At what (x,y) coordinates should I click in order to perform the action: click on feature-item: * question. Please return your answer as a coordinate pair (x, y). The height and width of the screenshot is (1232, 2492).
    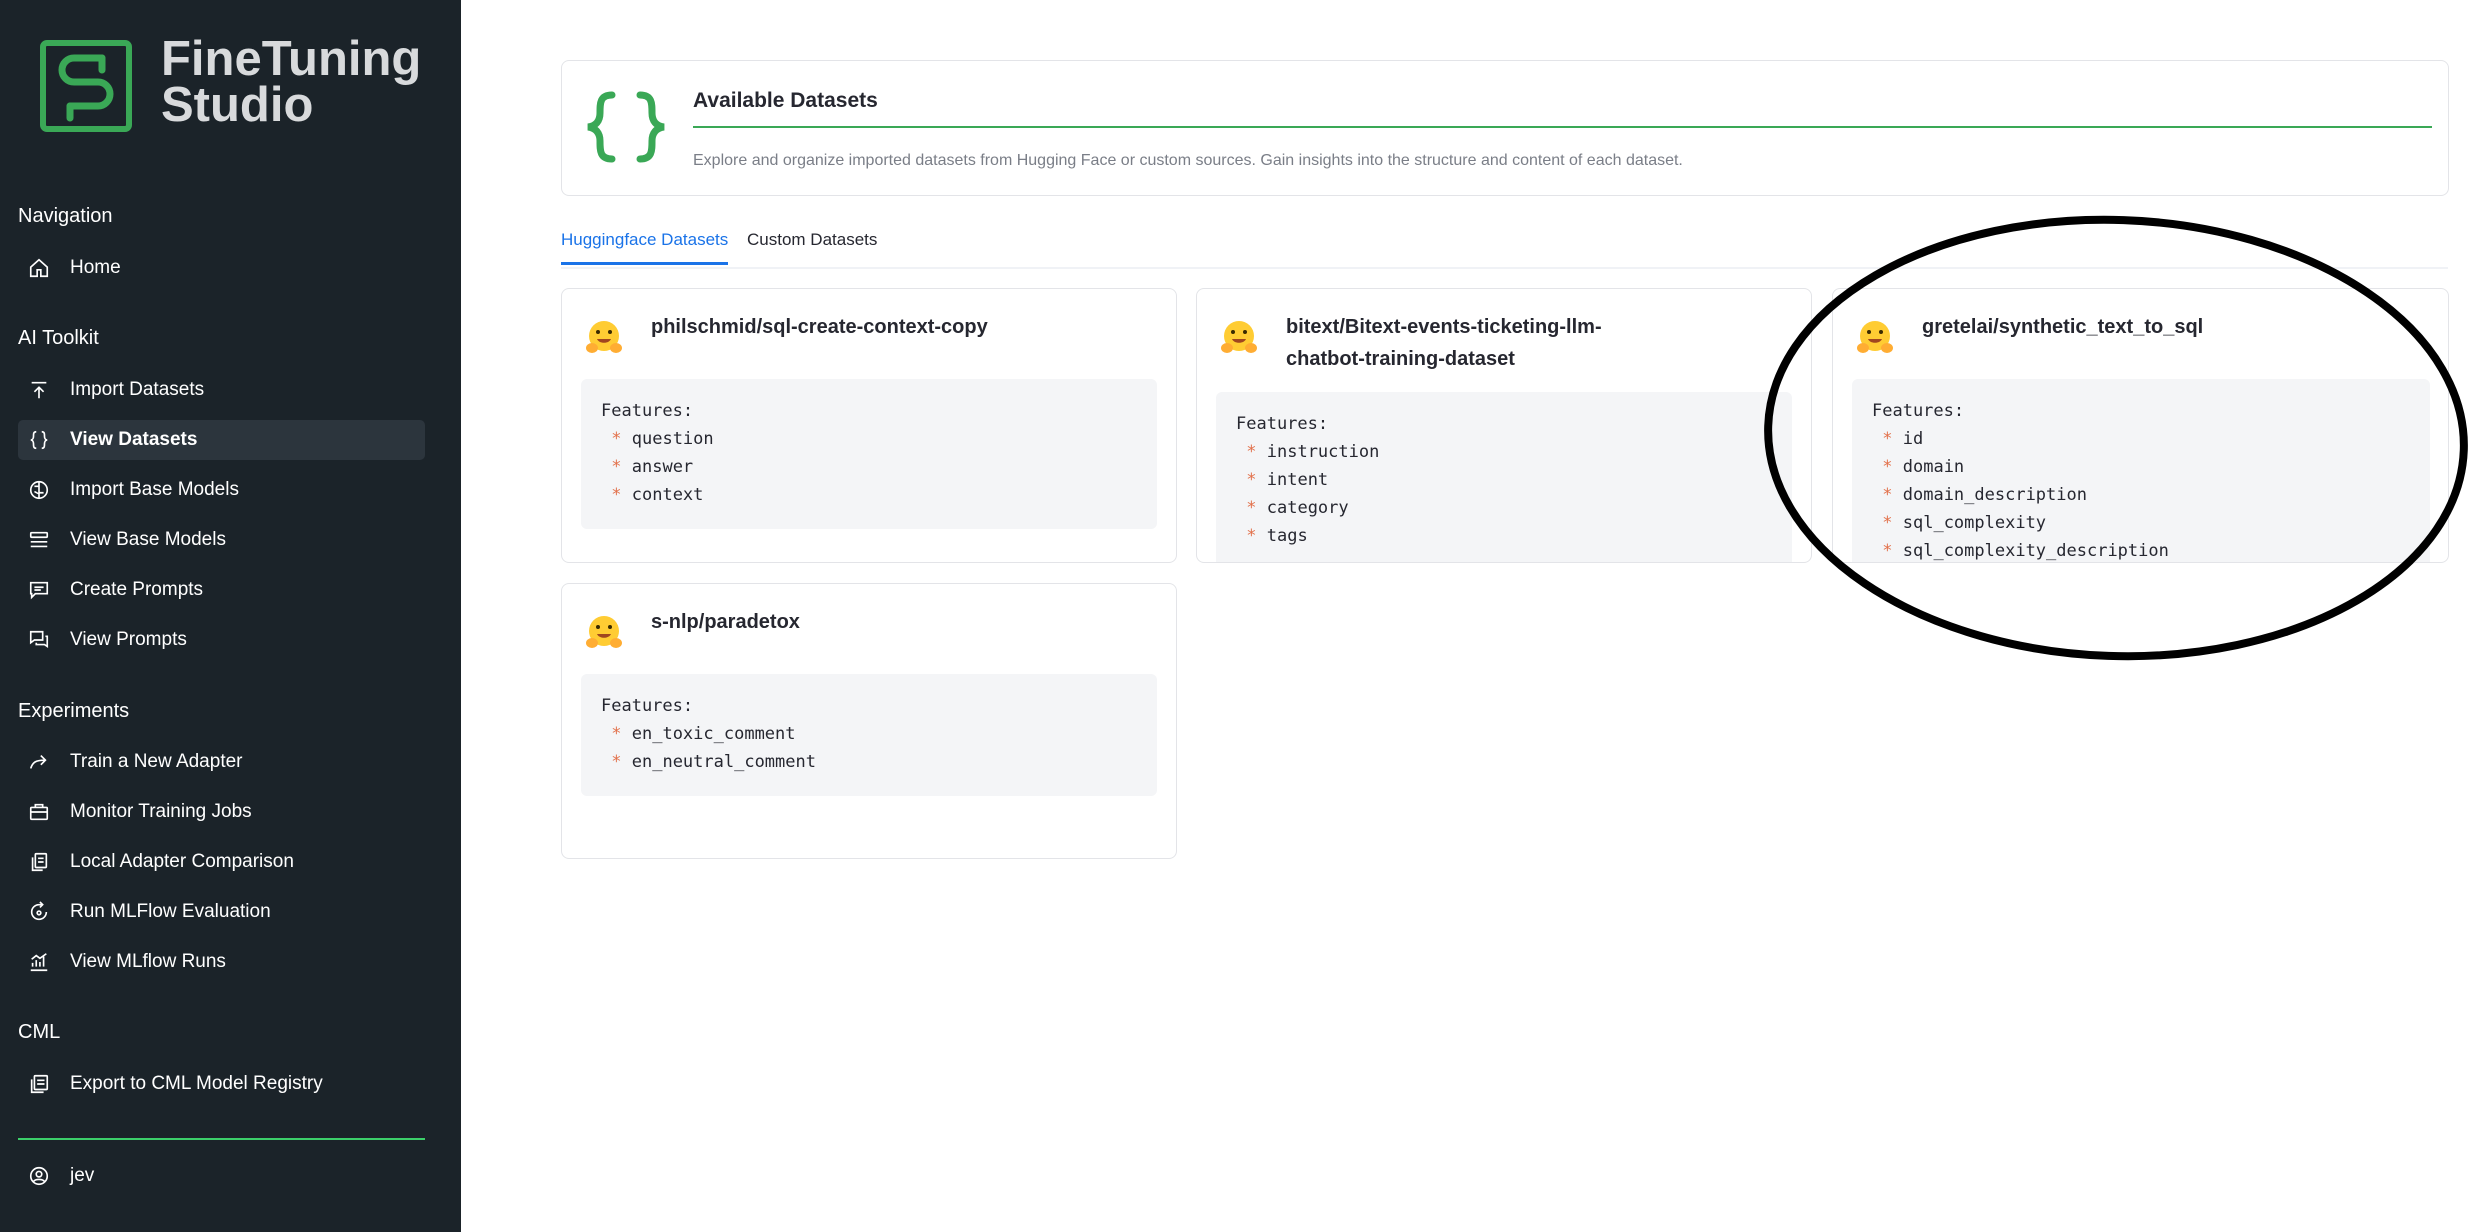
    Looking at the image, I should click on (662, 439).